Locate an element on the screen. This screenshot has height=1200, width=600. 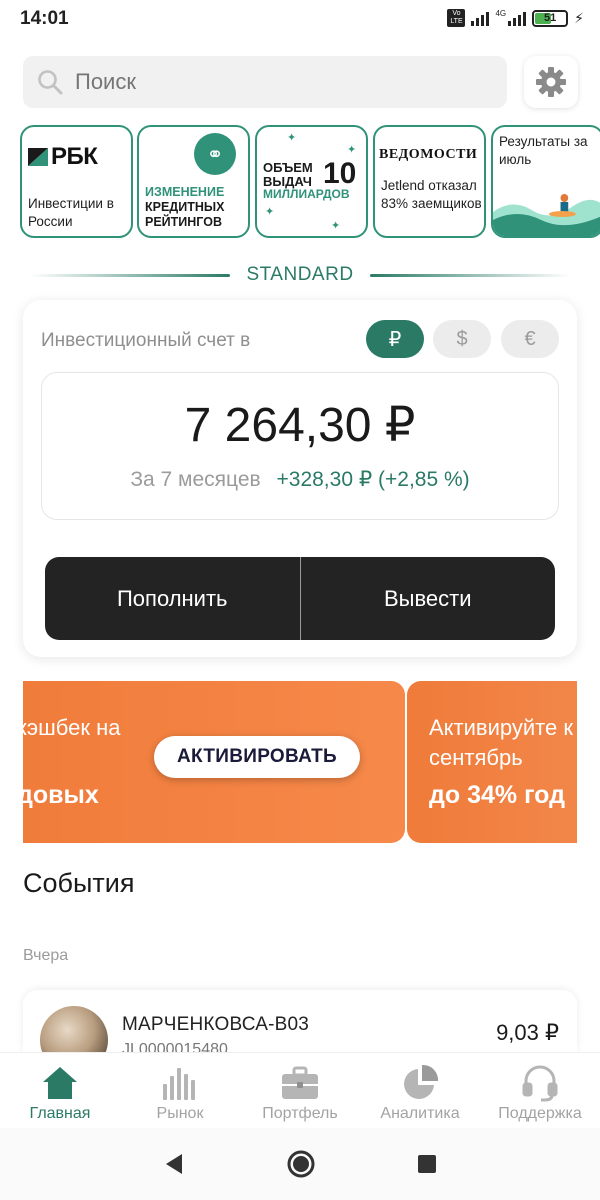
promo-line-2: сентябрь is located at coordinates (476, 757).